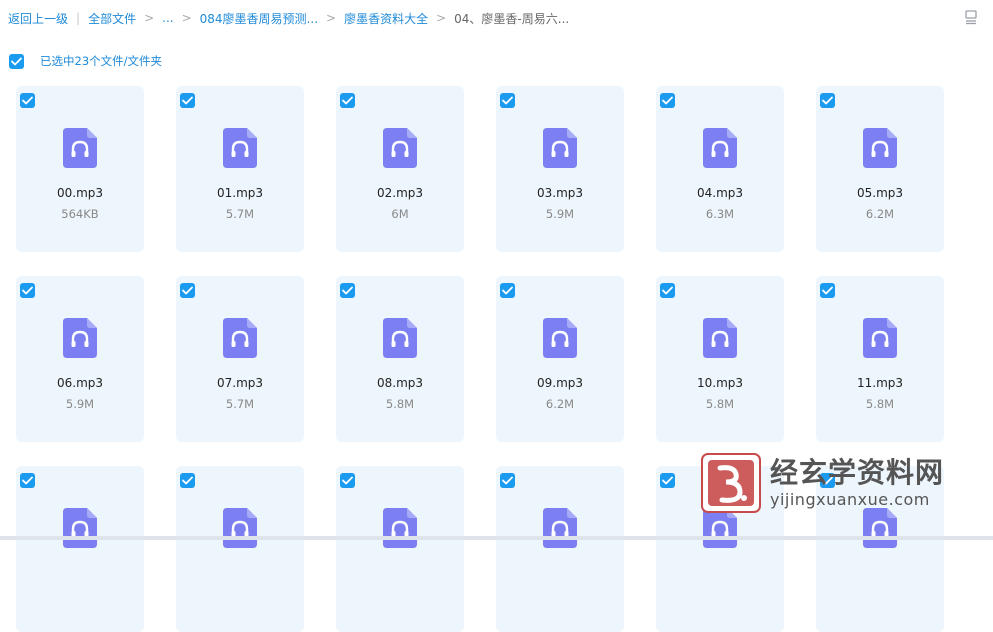 This screenshot has height=632, width=993. I want to click on breadcrumb-item-folder: 廖墨香资料大全, so click(386, 18).